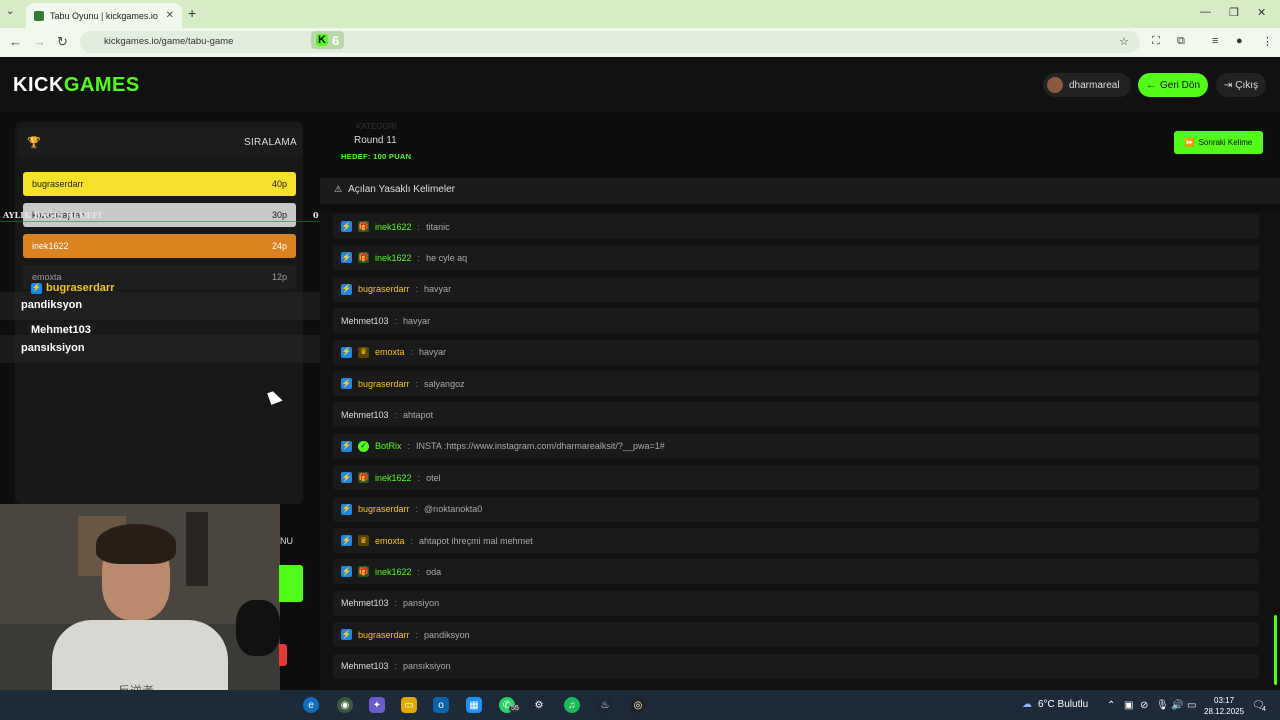 The height and width of the screenshot is (720, 1280). I want to click on trophy-icon: 🏆, so click(34, 143).